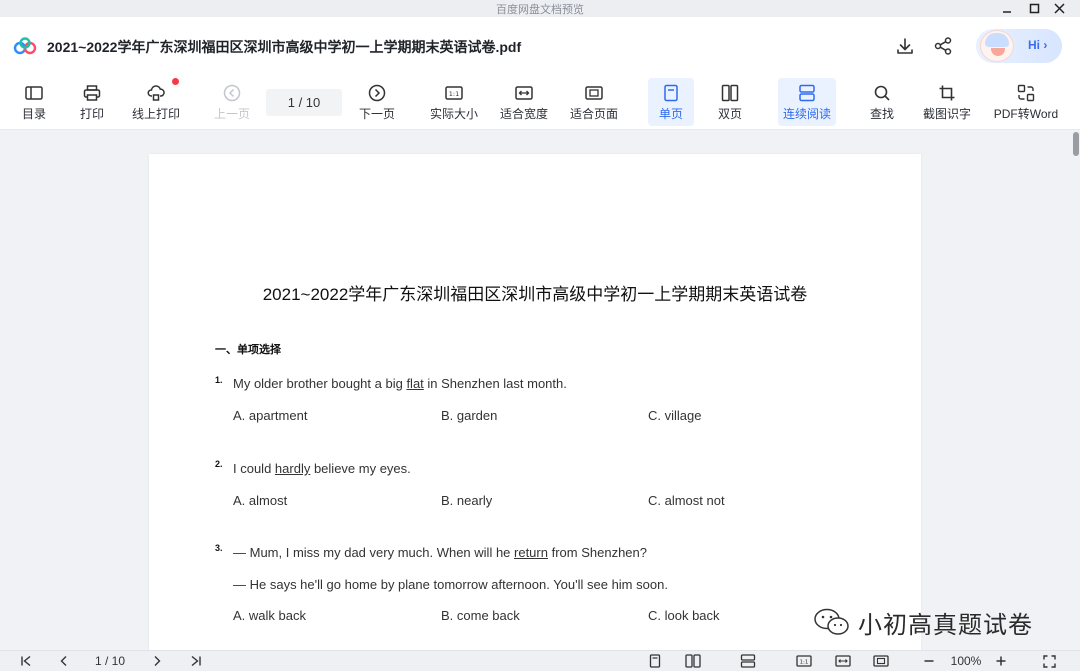 The height and width of the screenshot is (671, 1080). Describe the element at coordinates (966, 661) in the screenshot. I see `zoom-level: 100%` at that location.